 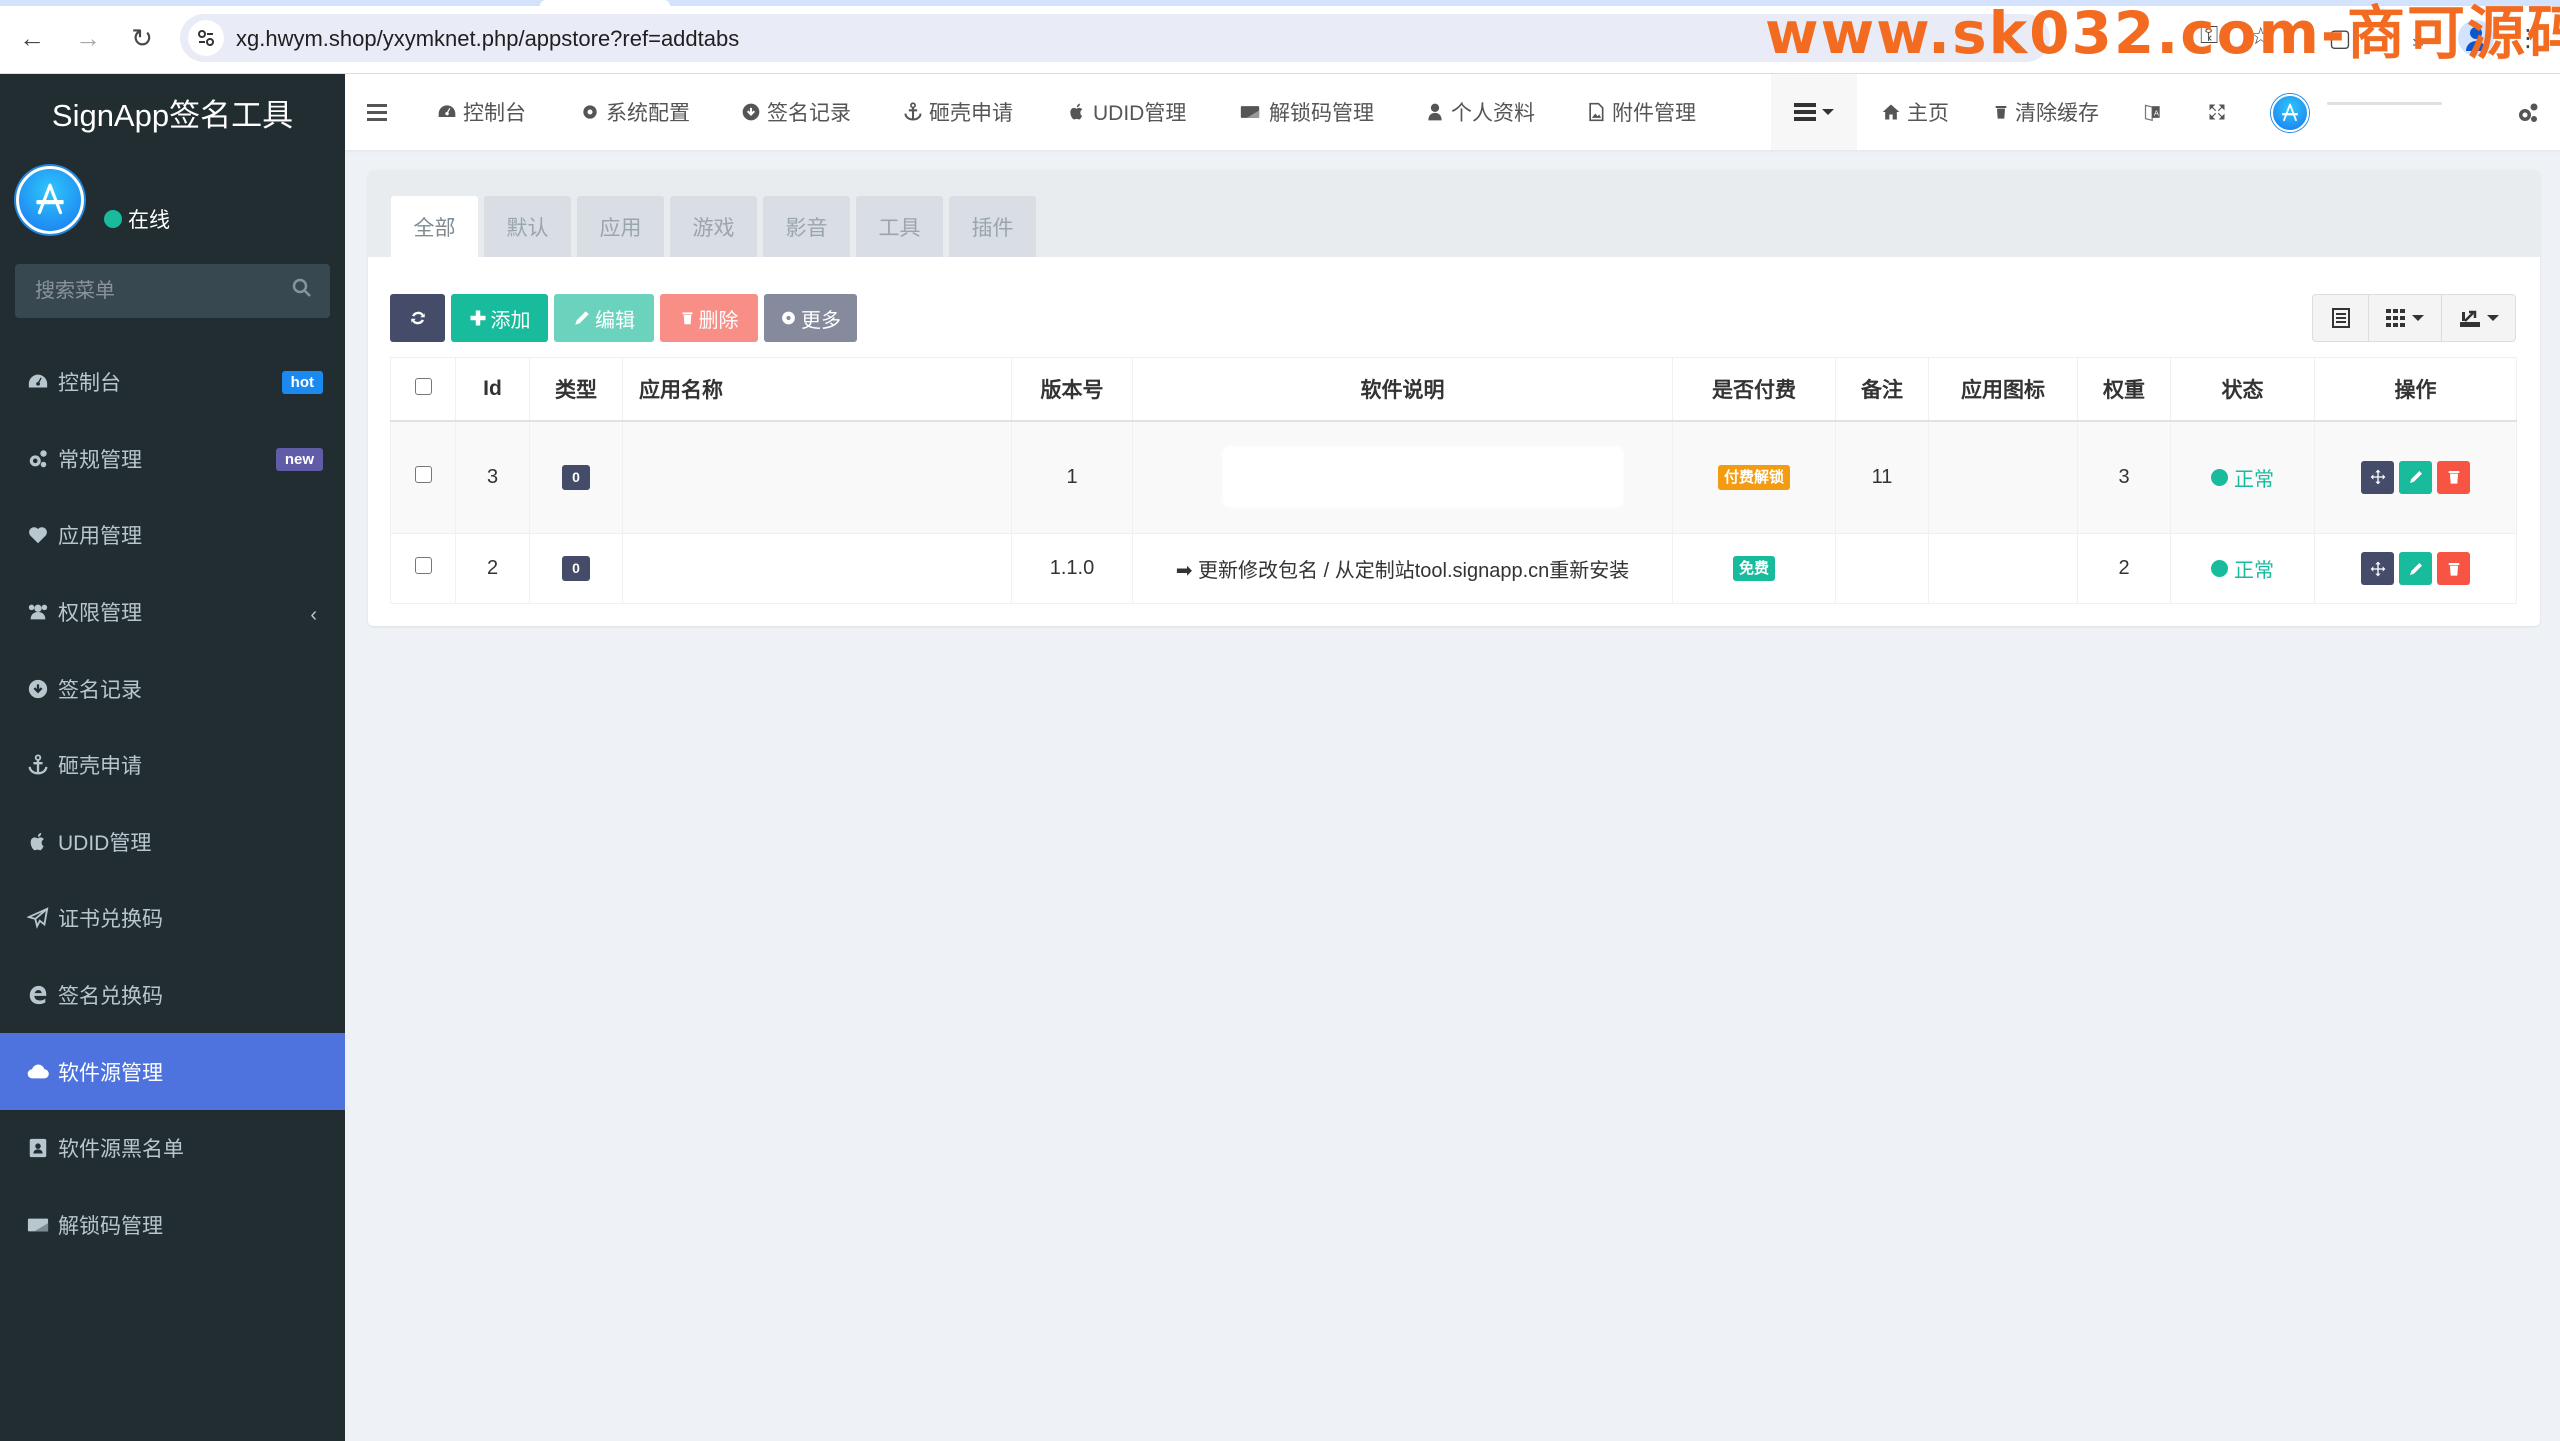 What do you see at coordinates (172, 842) in the screenshot?
I see `sidebar-item-udid: UDID管理` at bounding box center [172, 842].